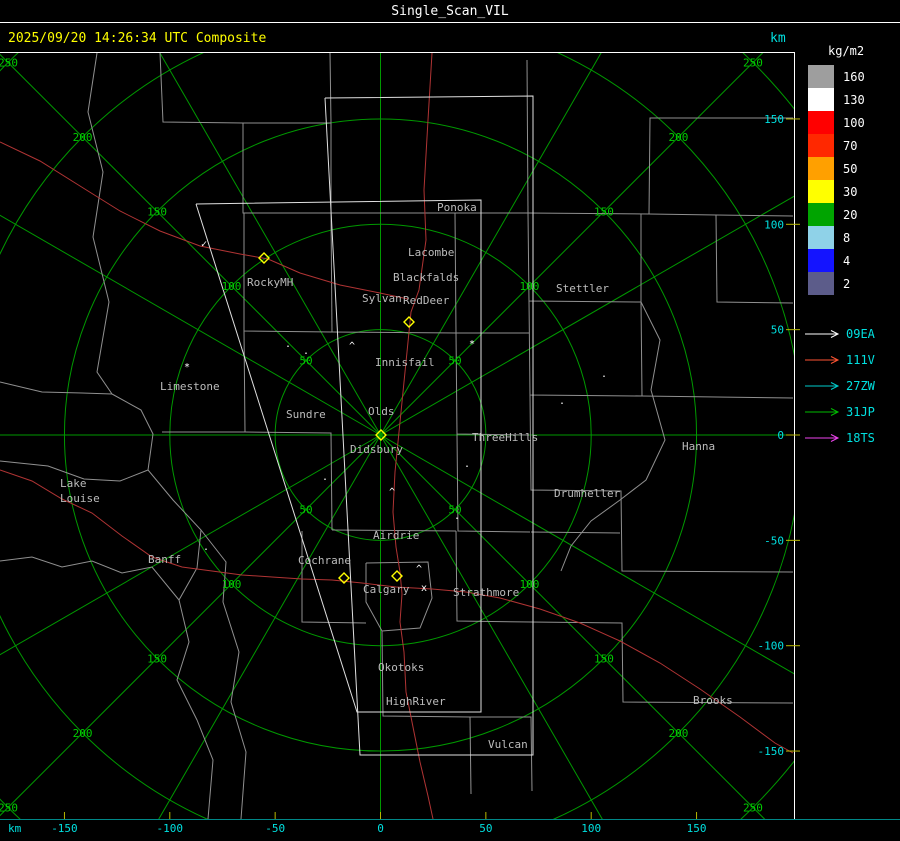 The width and height of the screenshot is (900, 841). Describe the element at coordinates (508, 744) in the screenshot. I see `place-label: Vulcan` at that location.